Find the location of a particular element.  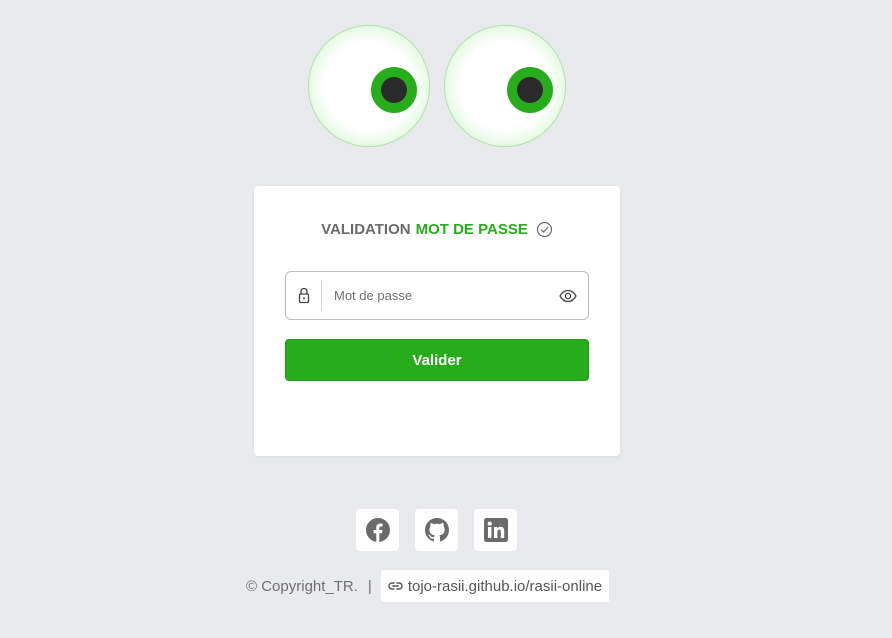

password-input is located at coordinates (435, 295).